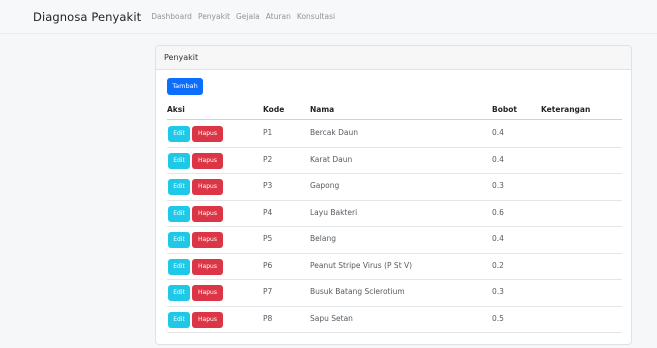 The height and width of the screenshot is (348, 657). Describe the element at coordinates (268, 318) in the screenshot. I see `cell-kode: P8` at that location.